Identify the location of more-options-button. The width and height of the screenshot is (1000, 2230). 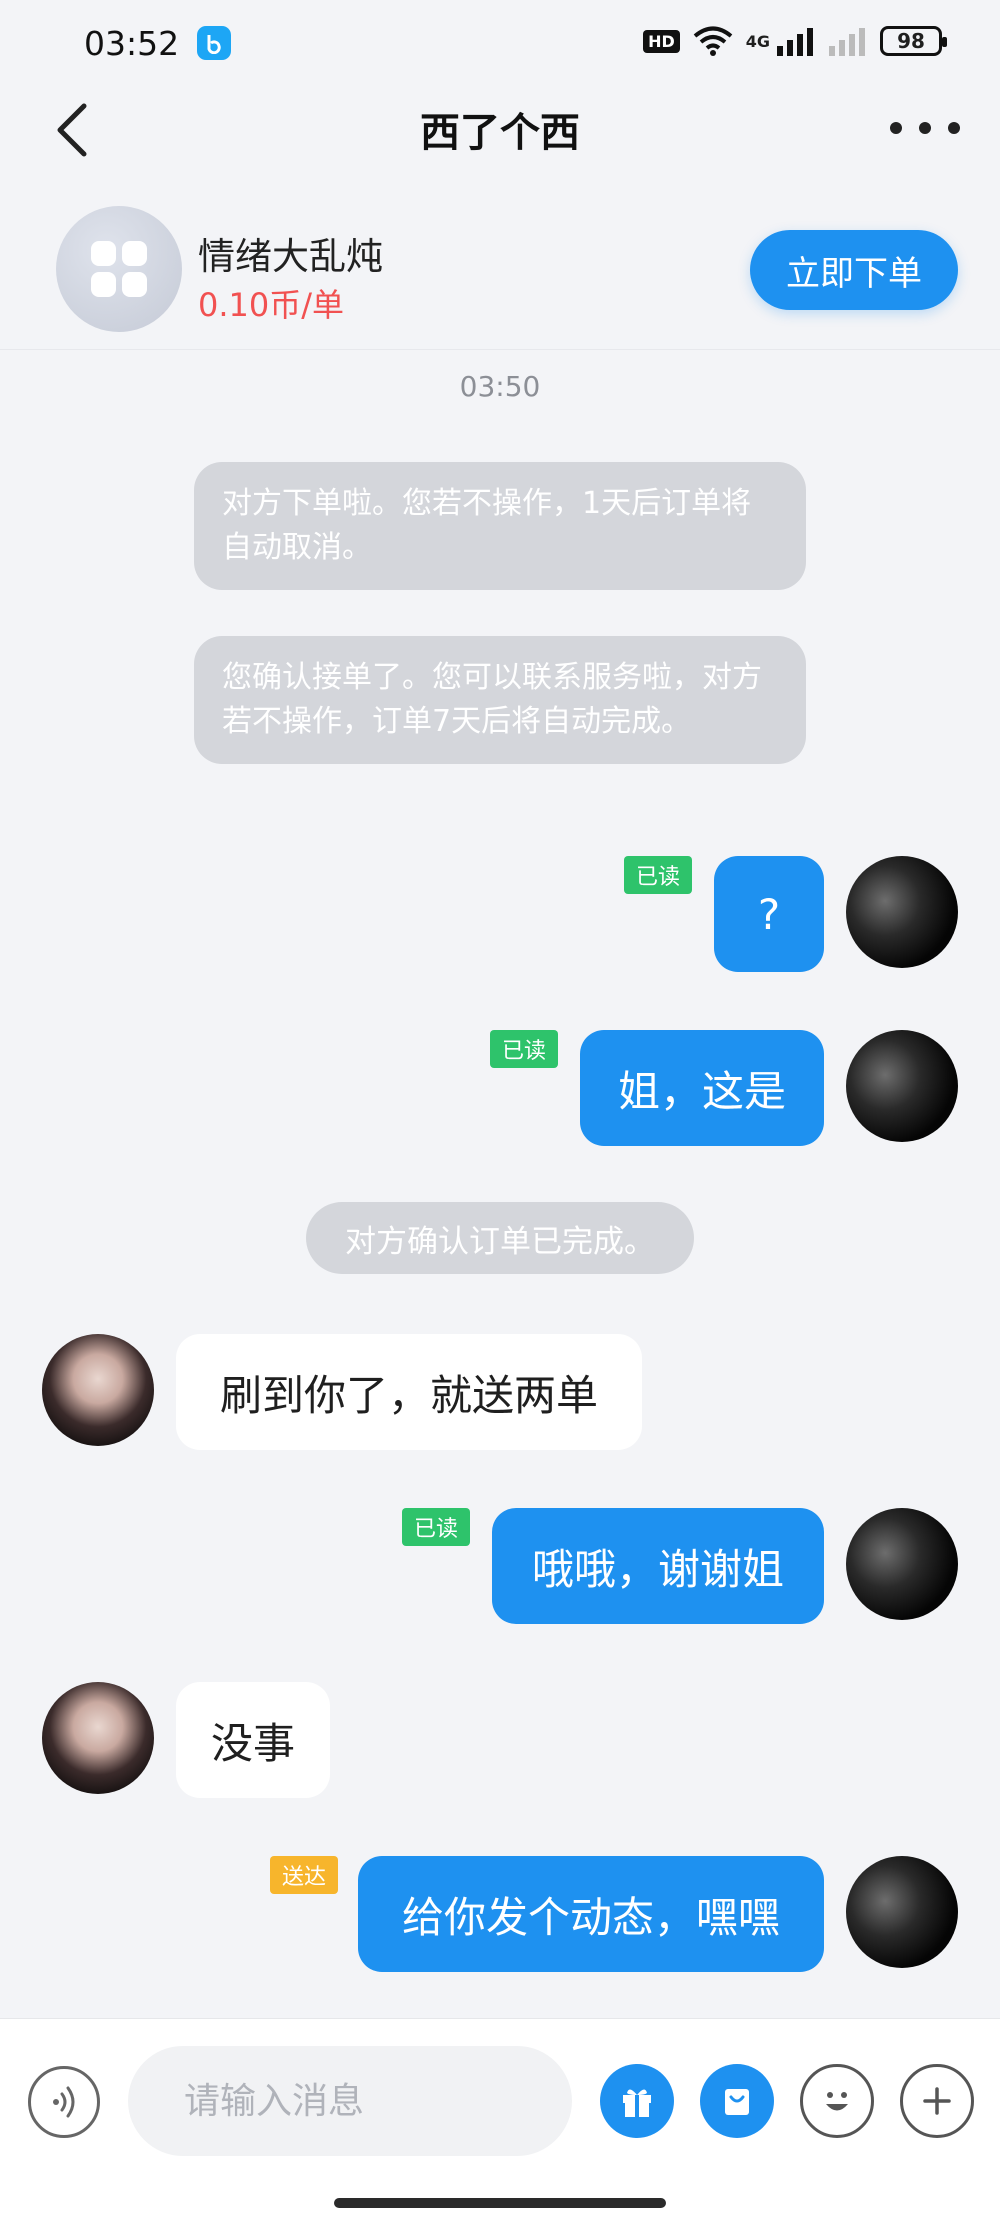
(925, 128).